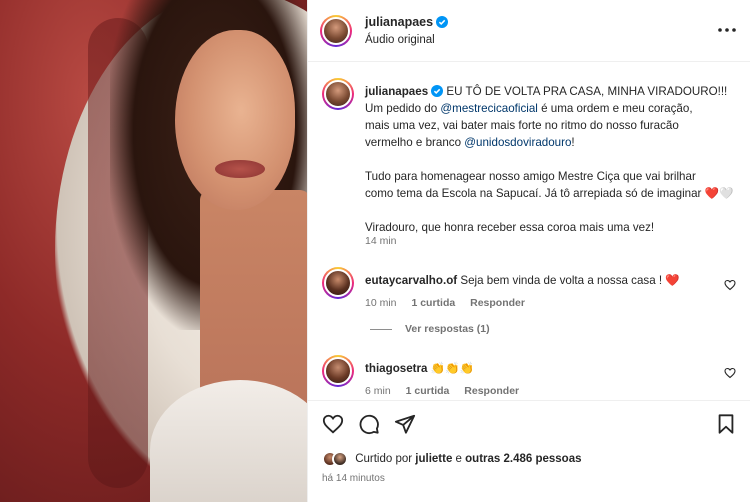 This screenshot has height=502, width=750. I want to click on comment-text: 👏👏👏, so click(451, 368).